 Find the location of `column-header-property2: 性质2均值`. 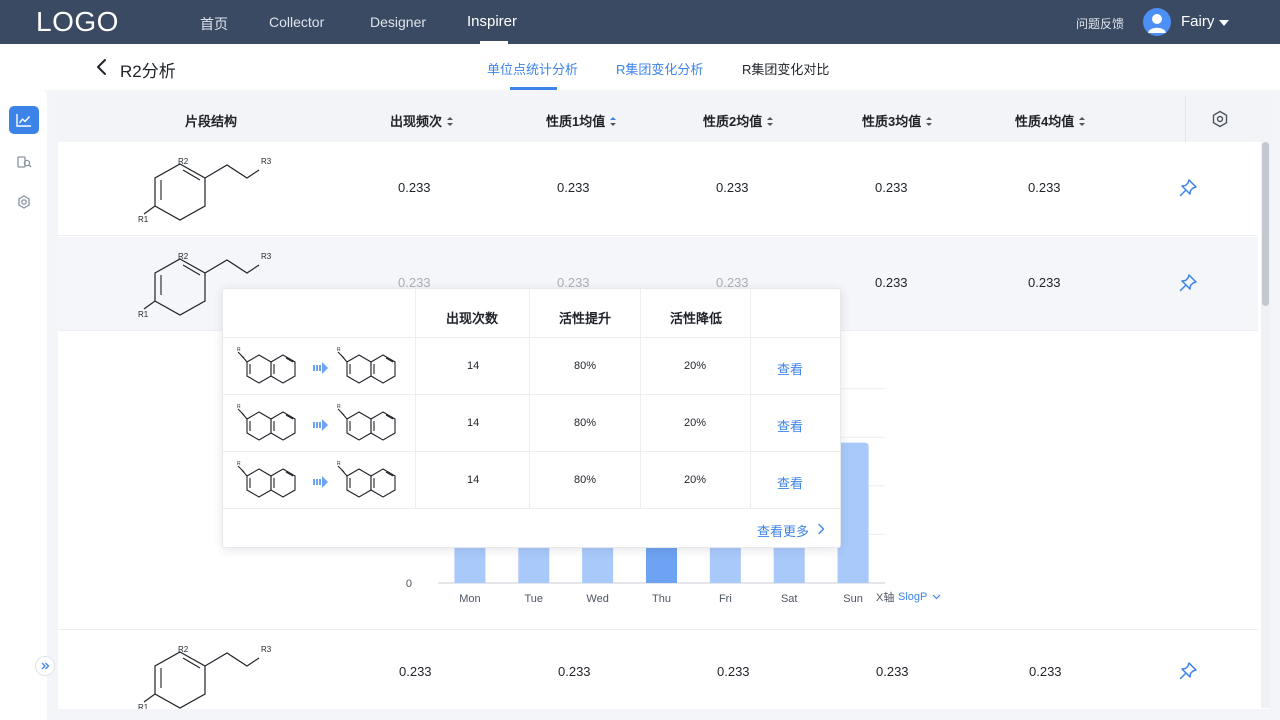

column-header-property2: 性质2均值 is located at coordinates (738, 120).